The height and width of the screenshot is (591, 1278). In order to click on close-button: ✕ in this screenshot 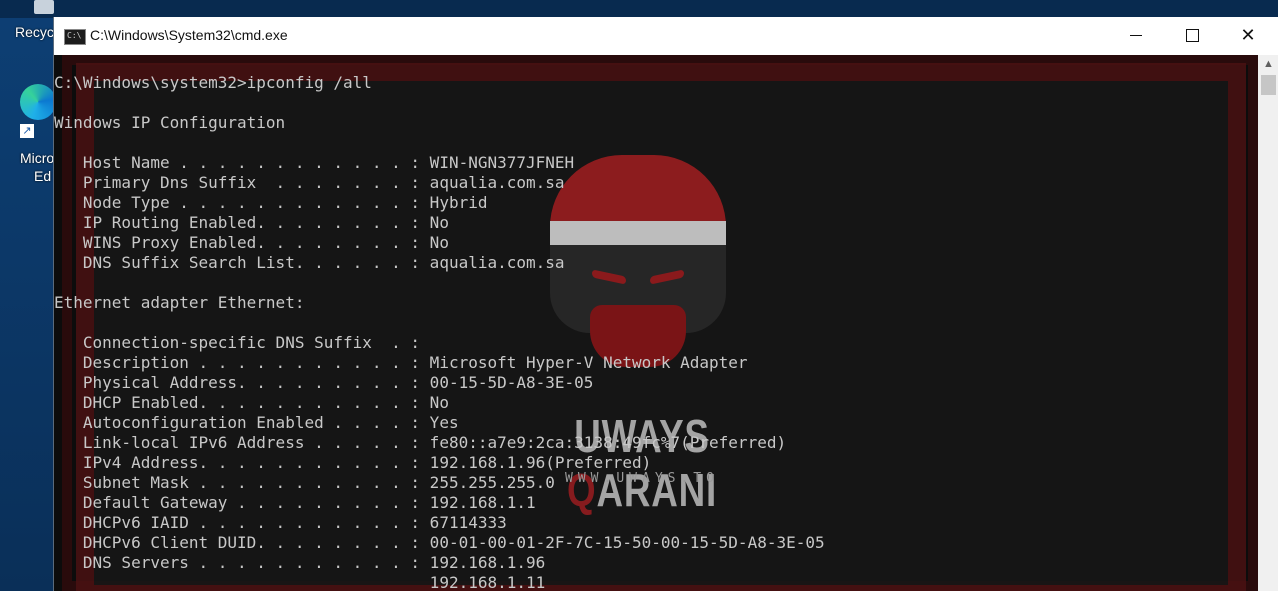, I will do `click(1248, 35)`.